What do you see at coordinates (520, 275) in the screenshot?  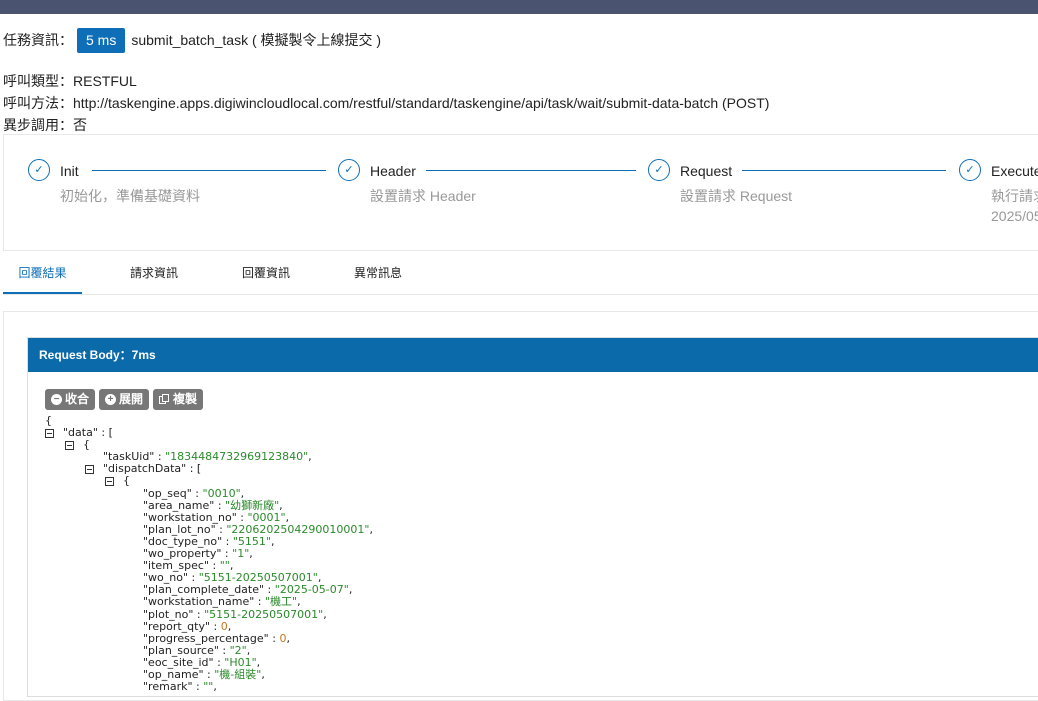 I see `result-tabs: 回覆結果 請求資訊 回覆資訊 異常訊息` at bounding box center [520, 275].